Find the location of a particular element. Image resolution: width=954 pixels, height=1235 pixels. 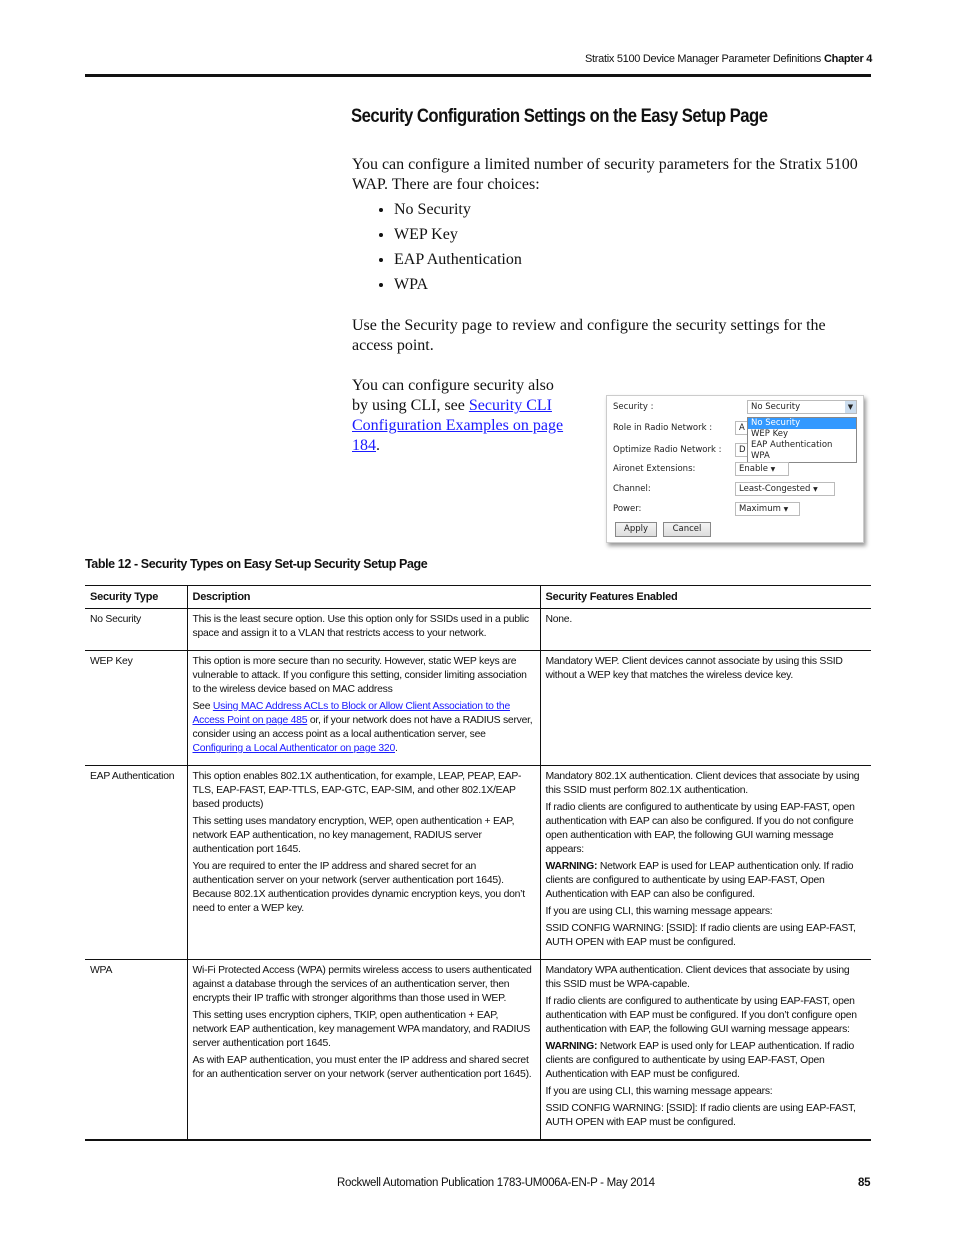

chapter-label: Chapter 4 is located at coordinates (848, 59).